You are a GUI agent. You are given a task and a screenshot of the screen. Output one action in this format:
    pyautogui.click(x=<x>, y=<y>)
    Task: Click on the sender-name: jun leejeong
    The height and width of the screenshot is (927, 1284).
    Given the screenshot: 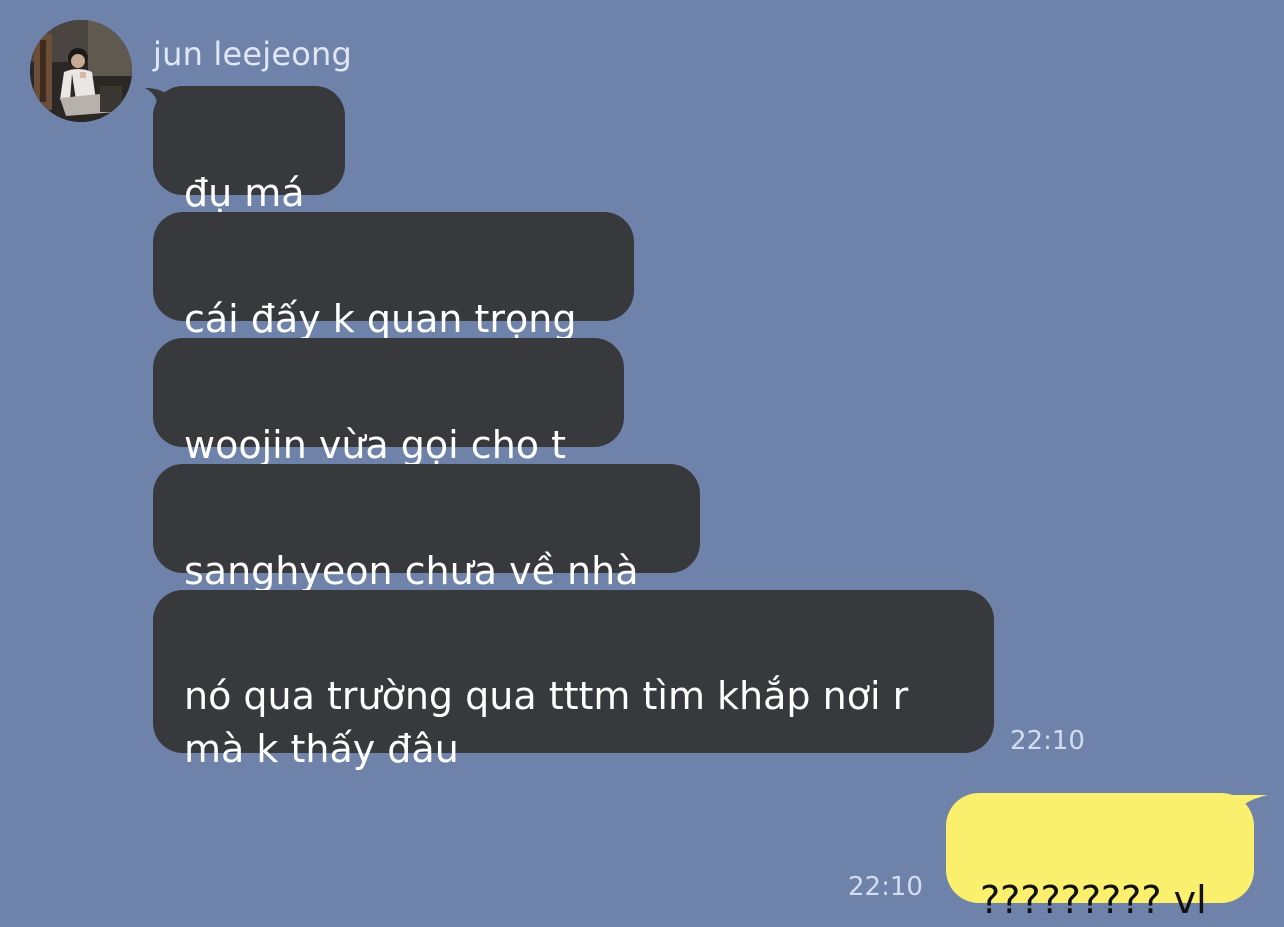 What is the action you would take?
    pyautogui.click(x=253, y=54)
    